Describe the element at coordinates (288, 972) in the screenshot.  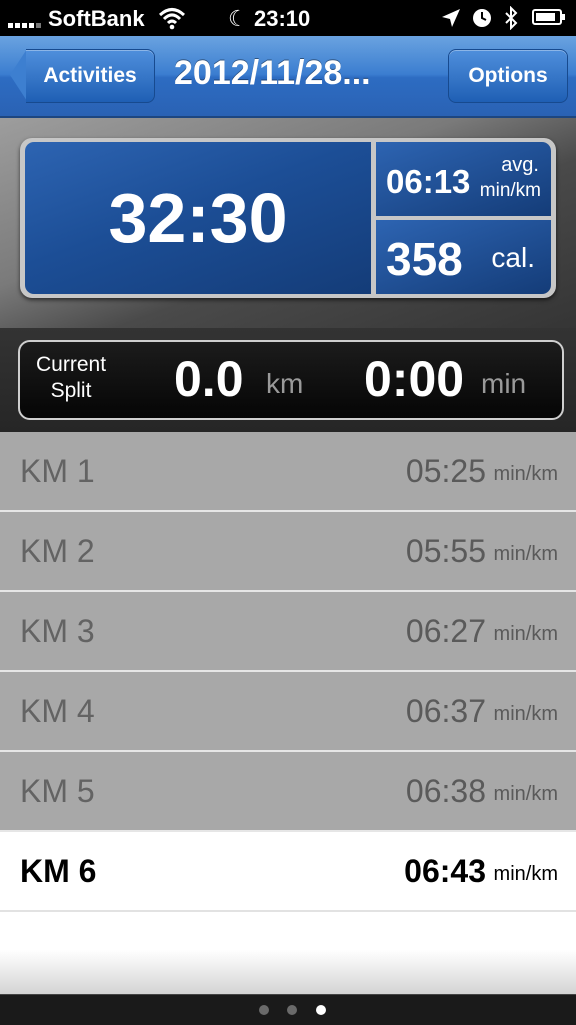
I see `list-bottom-fade` at that location.